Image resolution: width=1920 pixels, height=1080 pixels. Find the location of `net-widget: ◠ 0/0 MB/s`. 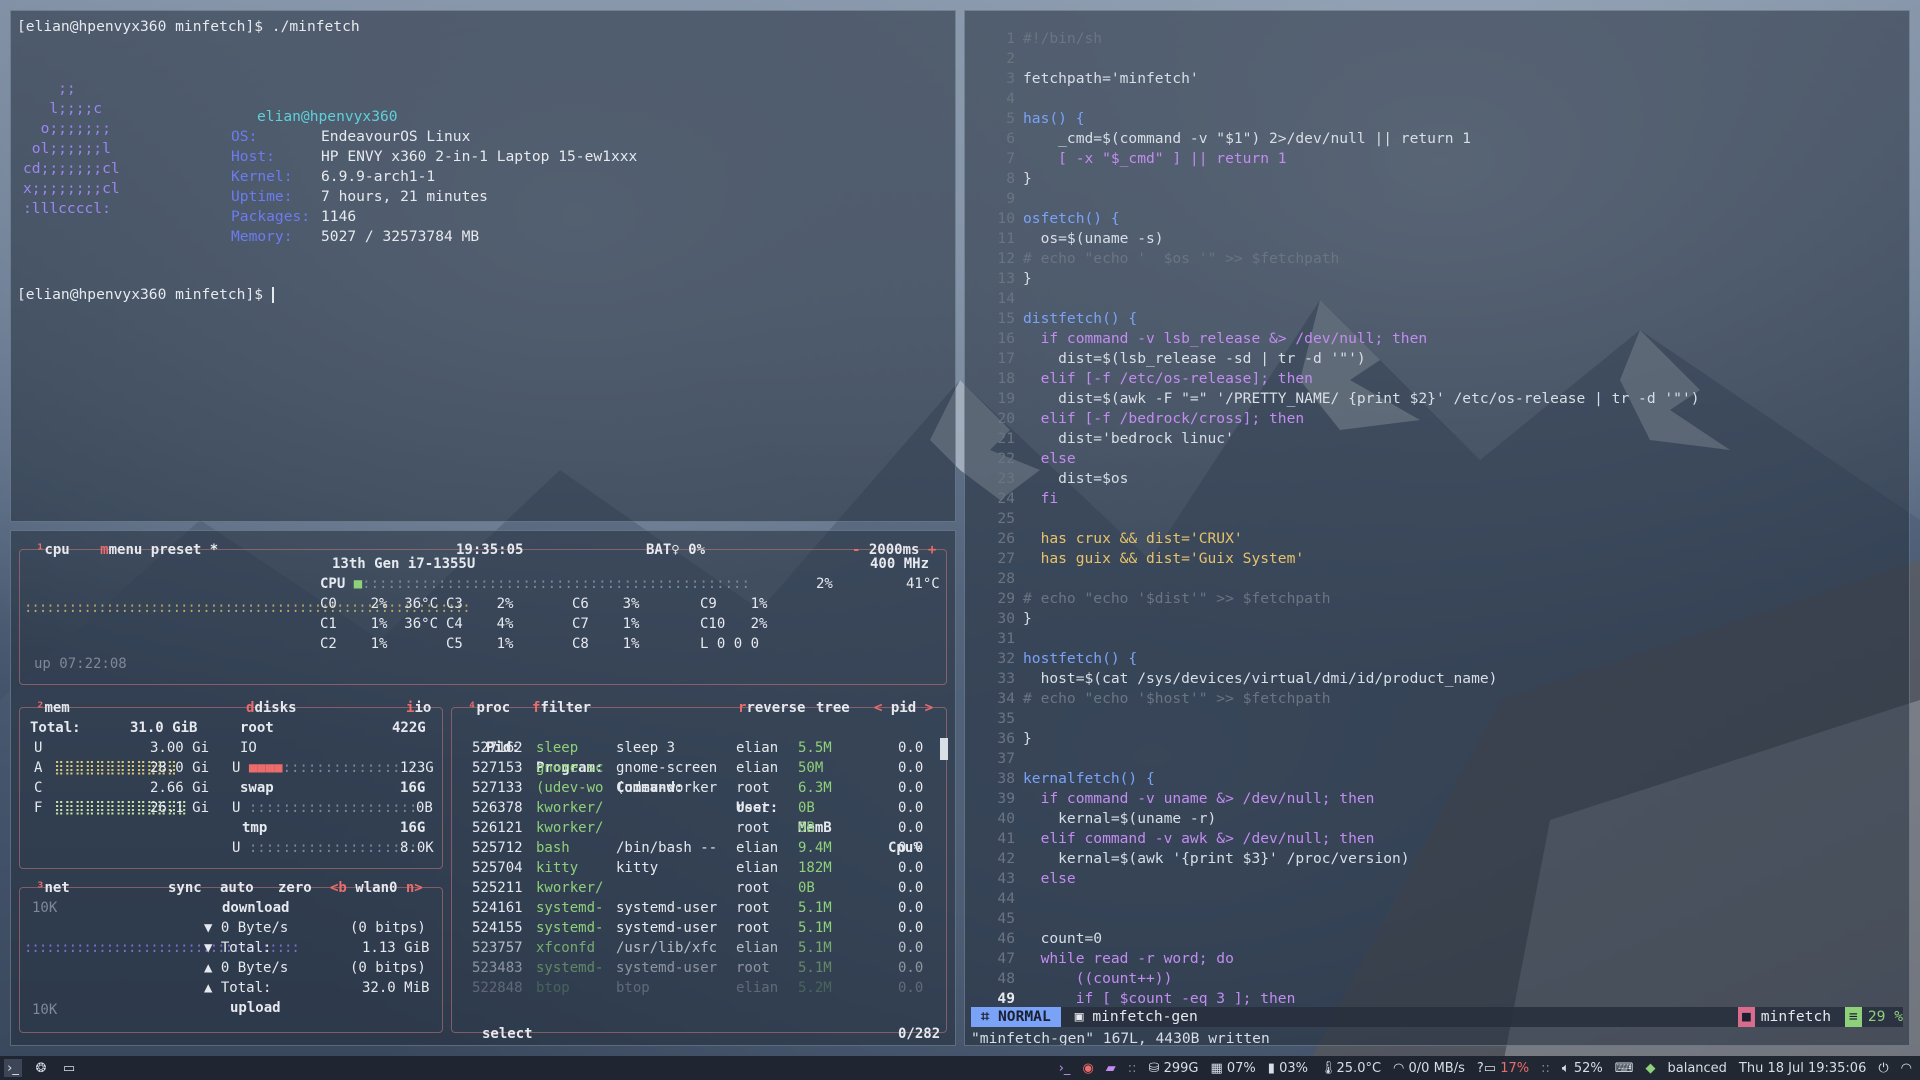

net-widget: ◠ 0/0 MB/s is located at coordinates (1429, 1068).